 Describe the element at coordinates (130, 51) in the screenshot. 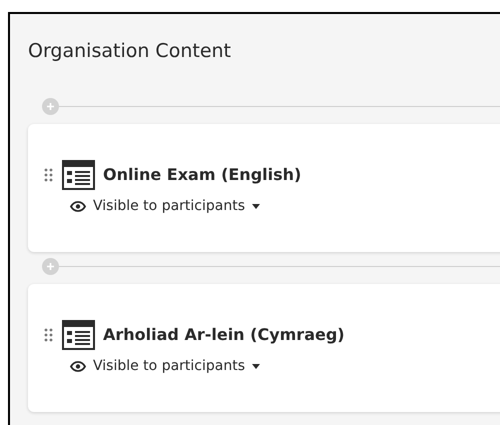

I see `page-title: Organisation Content` at that location.